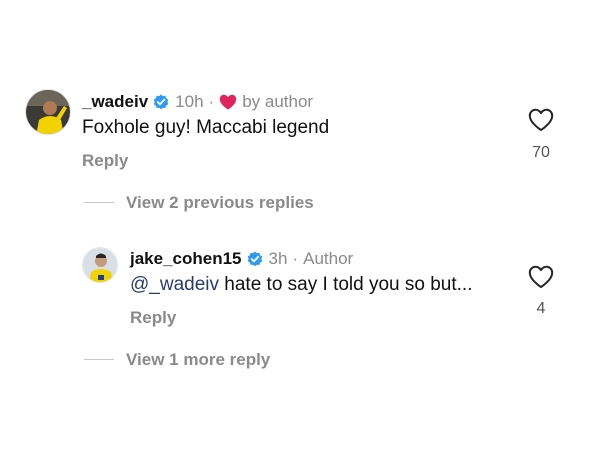 The height and width of the screenshot is (450, 600). I want to click on liked-by-author-label: by author, so click(278, 101).